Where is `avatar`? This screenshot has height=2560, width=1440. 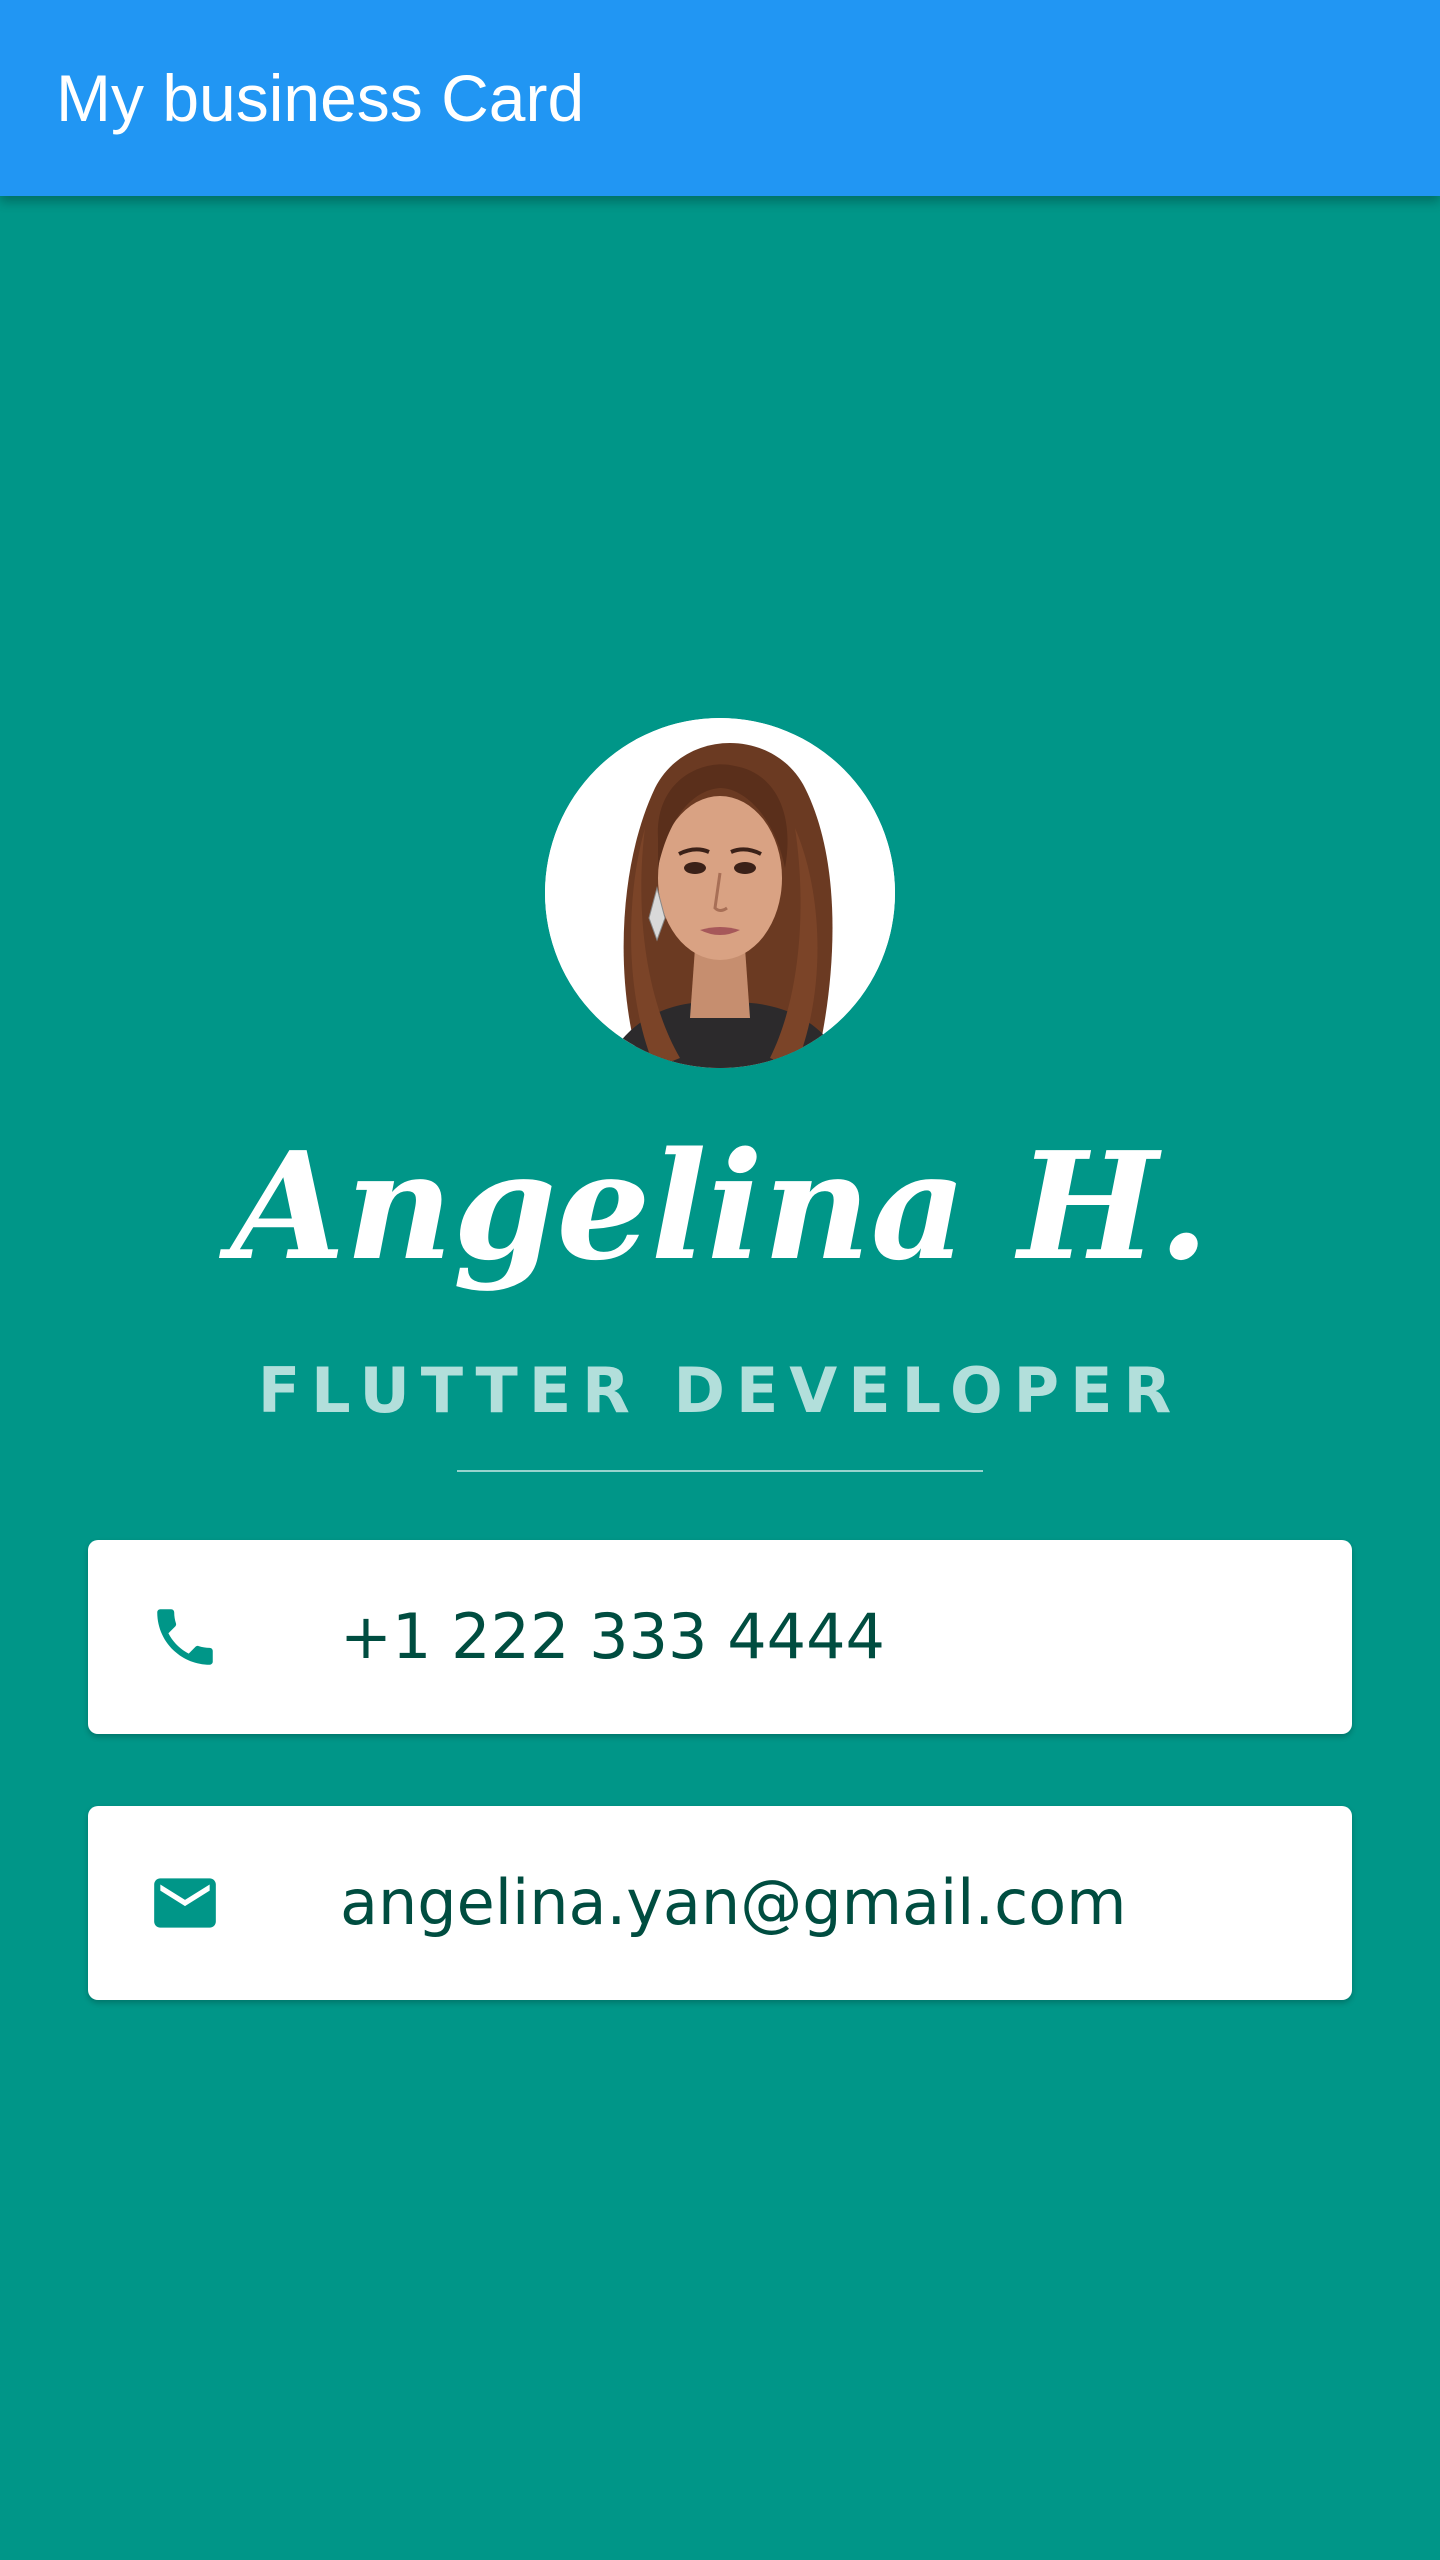 avatar is located at coordinates (720, 893).